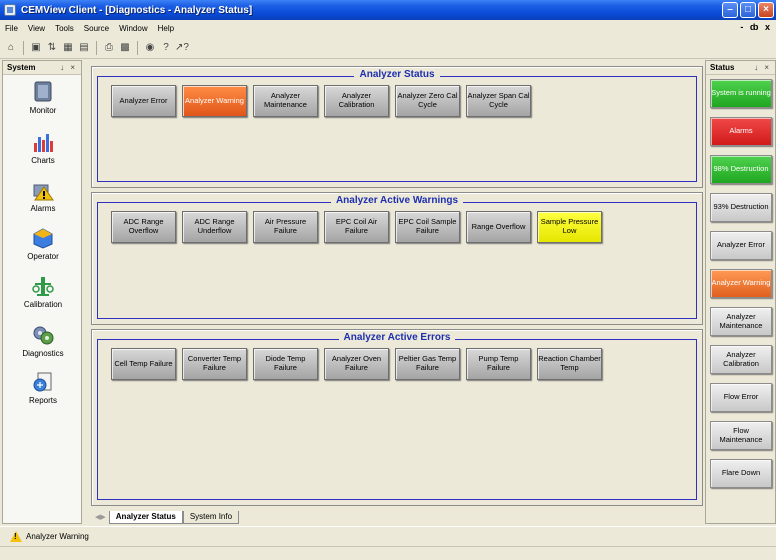  What do you see at coordinates (84, 48) in the screenshot?
I see `grid-alt-icon: ▤` at bounding box center [84, 48].